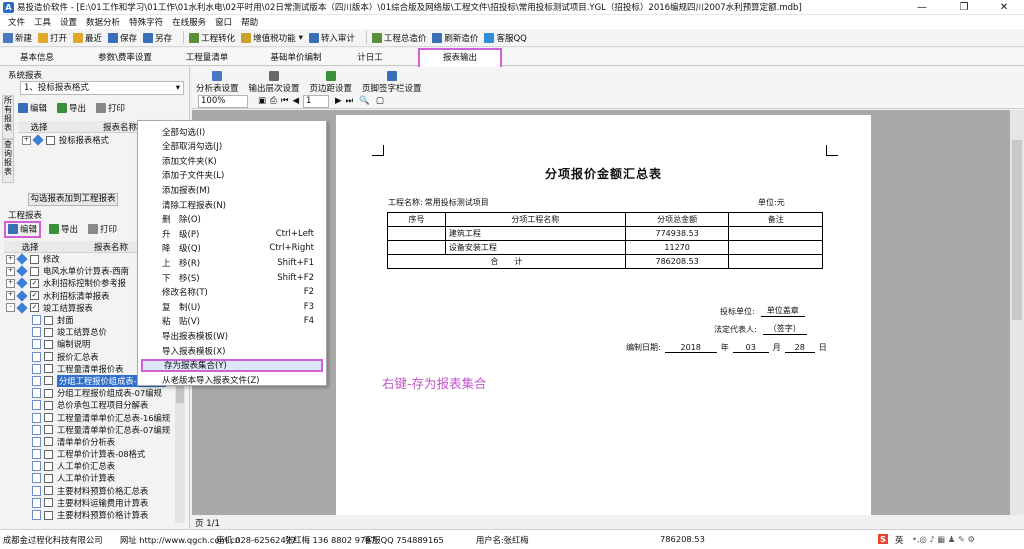 The image size is (1024, 549). Describe the element at coordinates (273, 101) in the screenshot. I see `print-report-icon: ⎙` at that location.